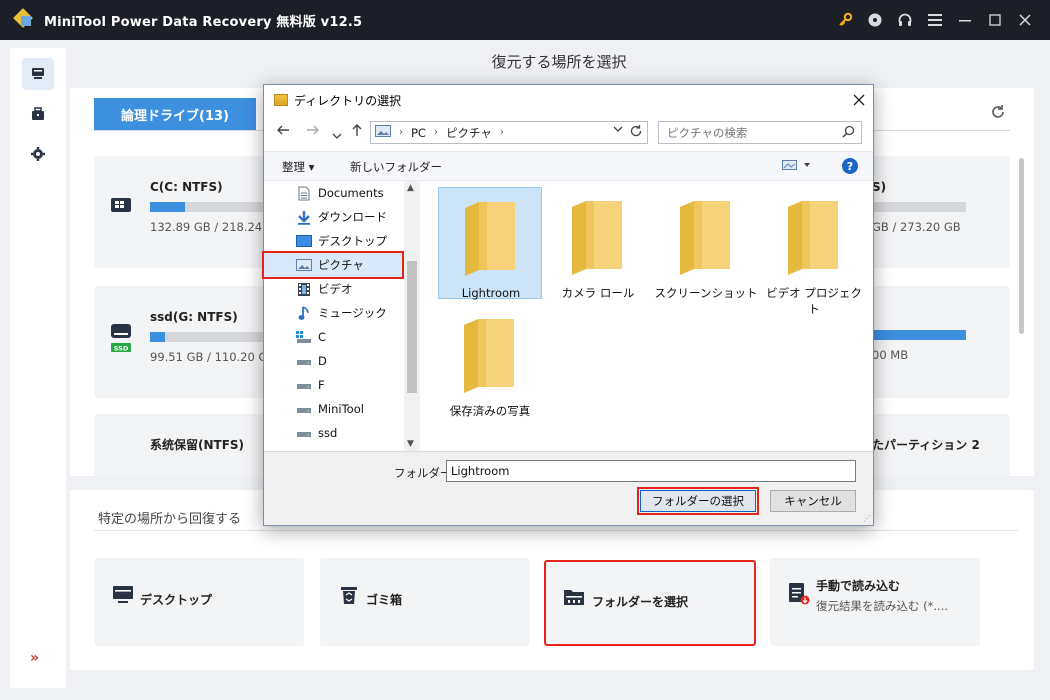  I want to click on document-icon, so click(304, 193).